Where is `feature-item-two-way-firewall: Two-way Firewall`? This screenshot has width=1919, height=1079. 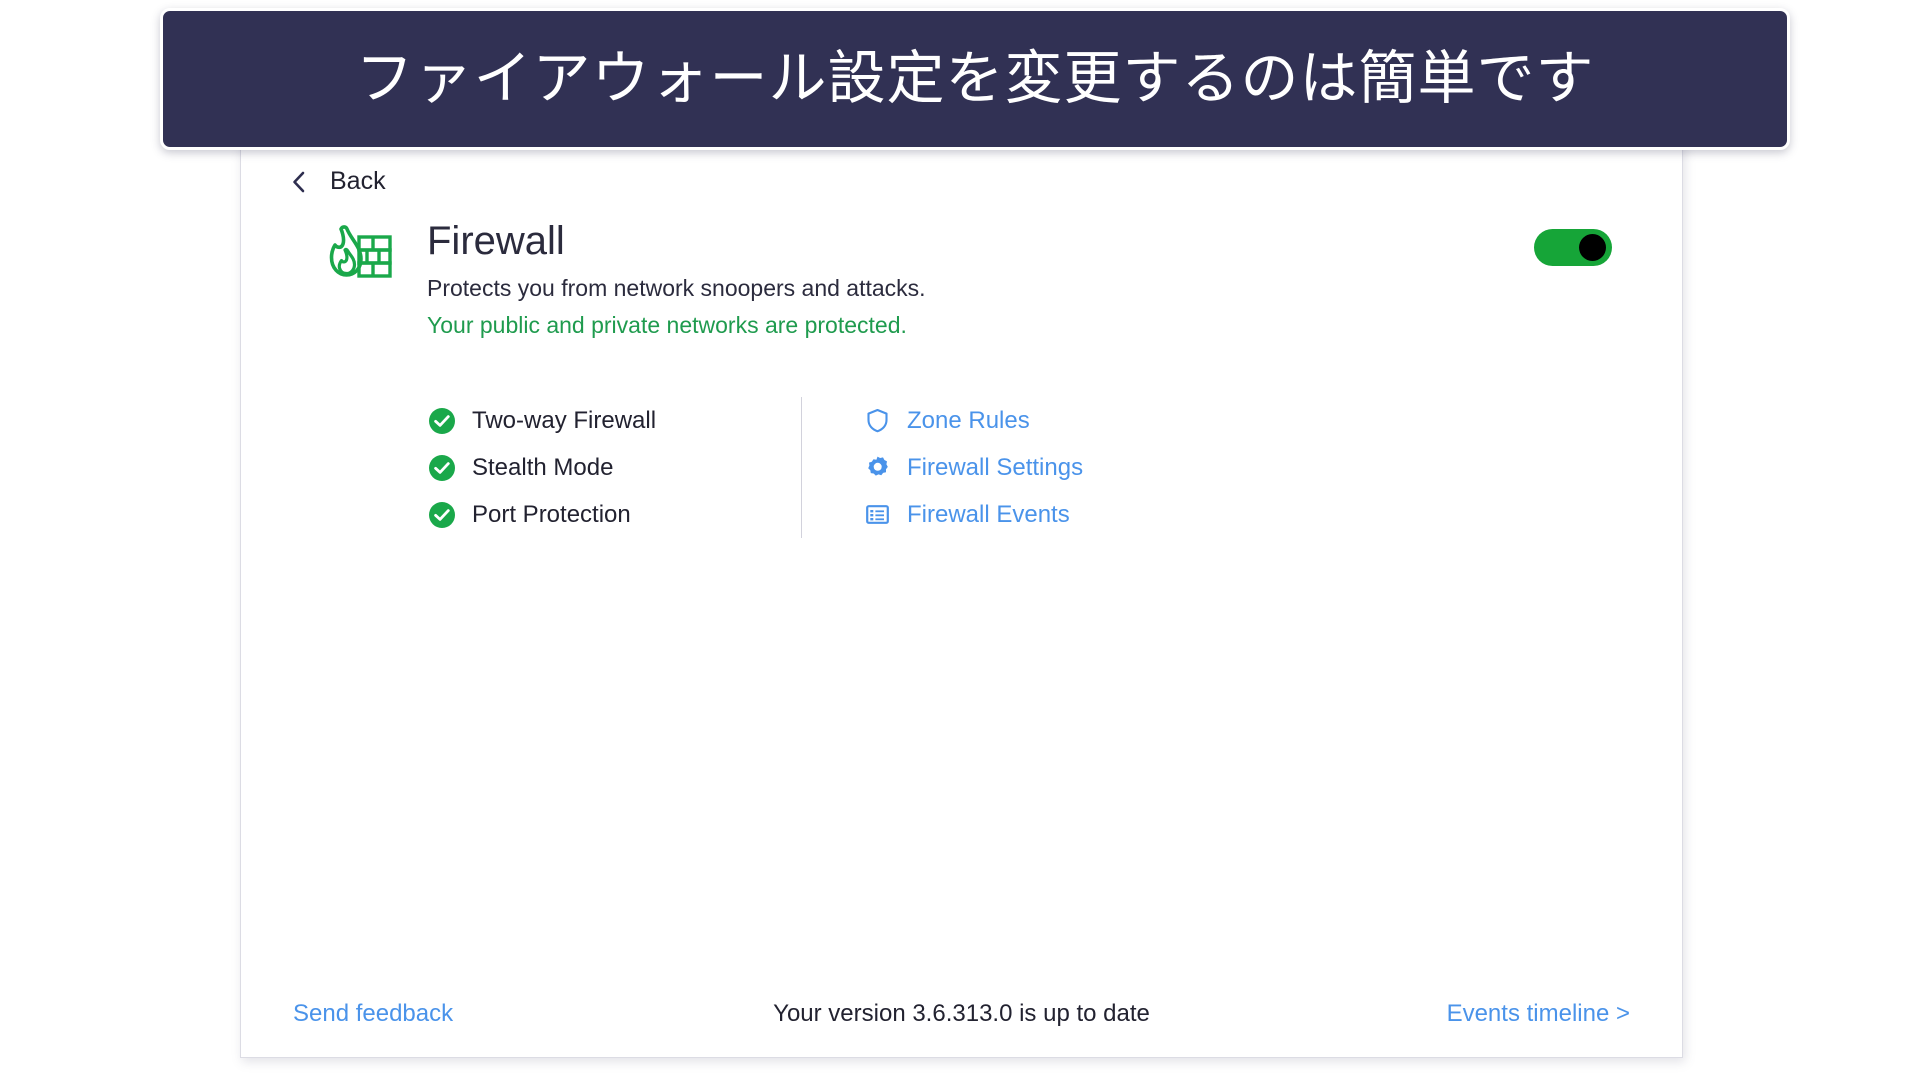 feature-item-two-way-firewall: Two-way Firewall is located at coordinates (615, 420).